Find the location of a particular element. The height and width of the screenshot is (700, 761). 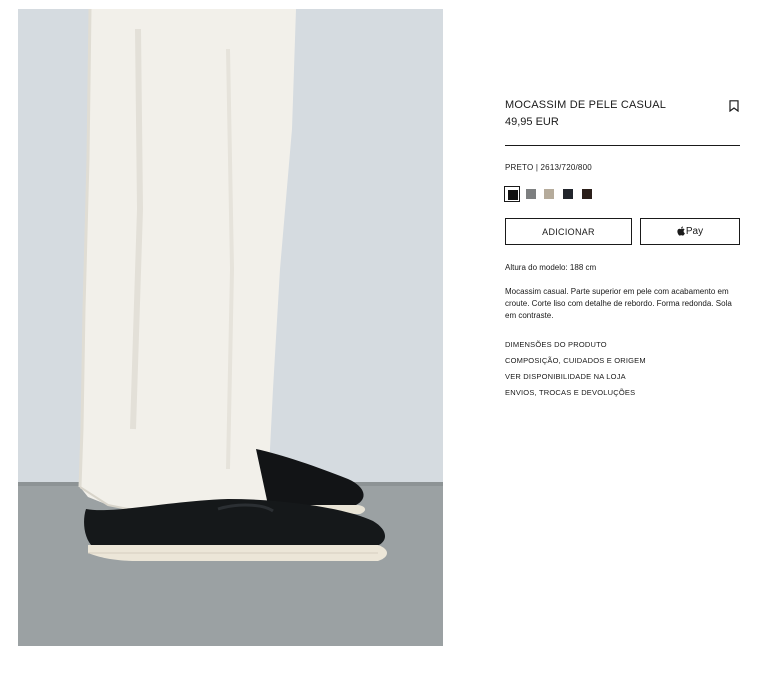

color-swatch-grey is located at coordinates (531, 194).